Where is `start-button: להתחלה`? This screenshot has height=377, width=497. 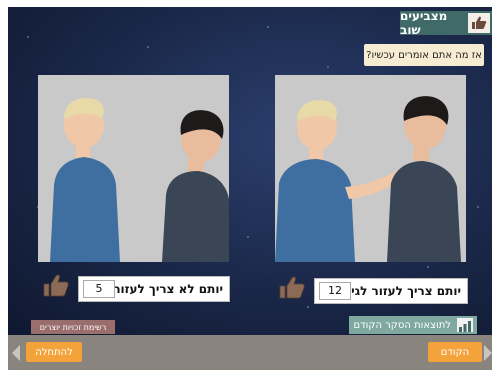 start-button: להתחלה is located at coordinates (54, 352).